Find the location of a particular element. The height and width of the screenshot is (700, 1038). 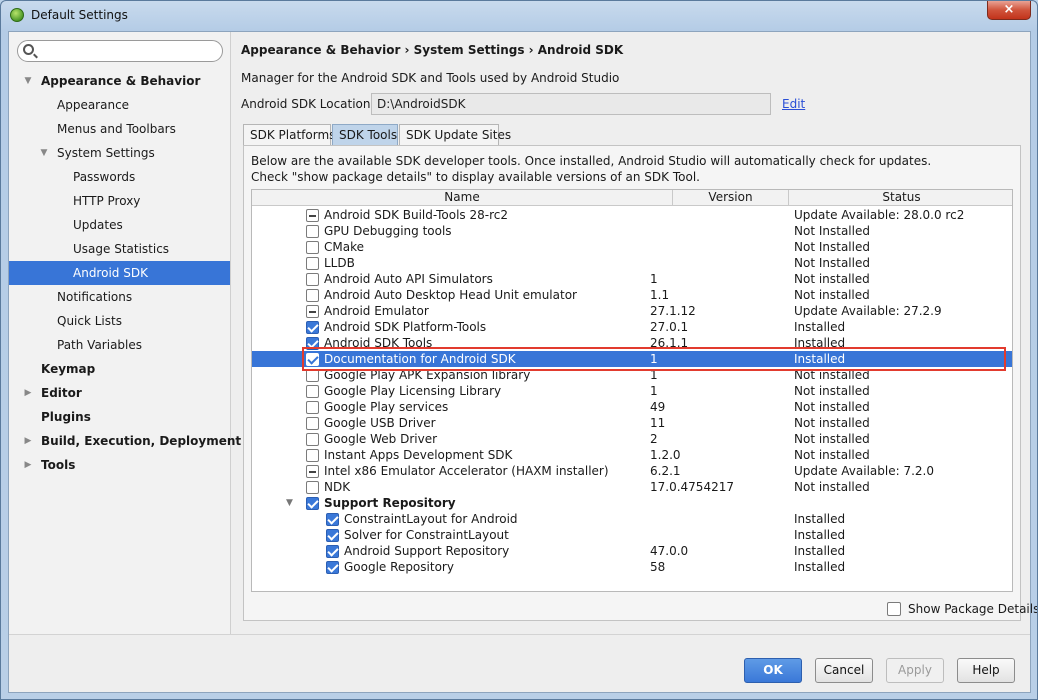

sidebar-item-path-variables: Path Variables is located at coordinates (119, 345).